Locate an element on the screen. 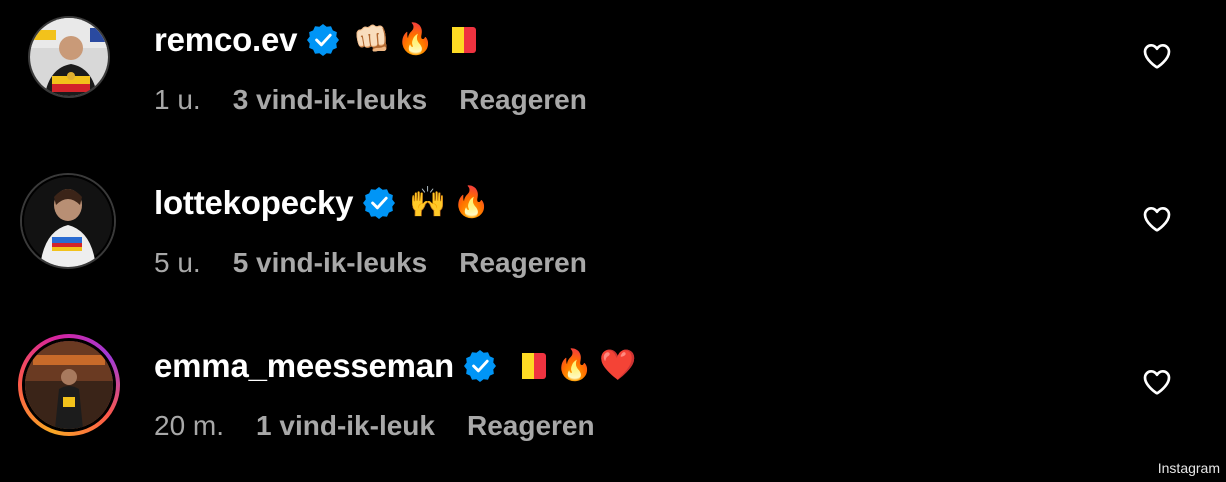  raising-hands-emoji: 🙌 is located at coordinates (428, 202).